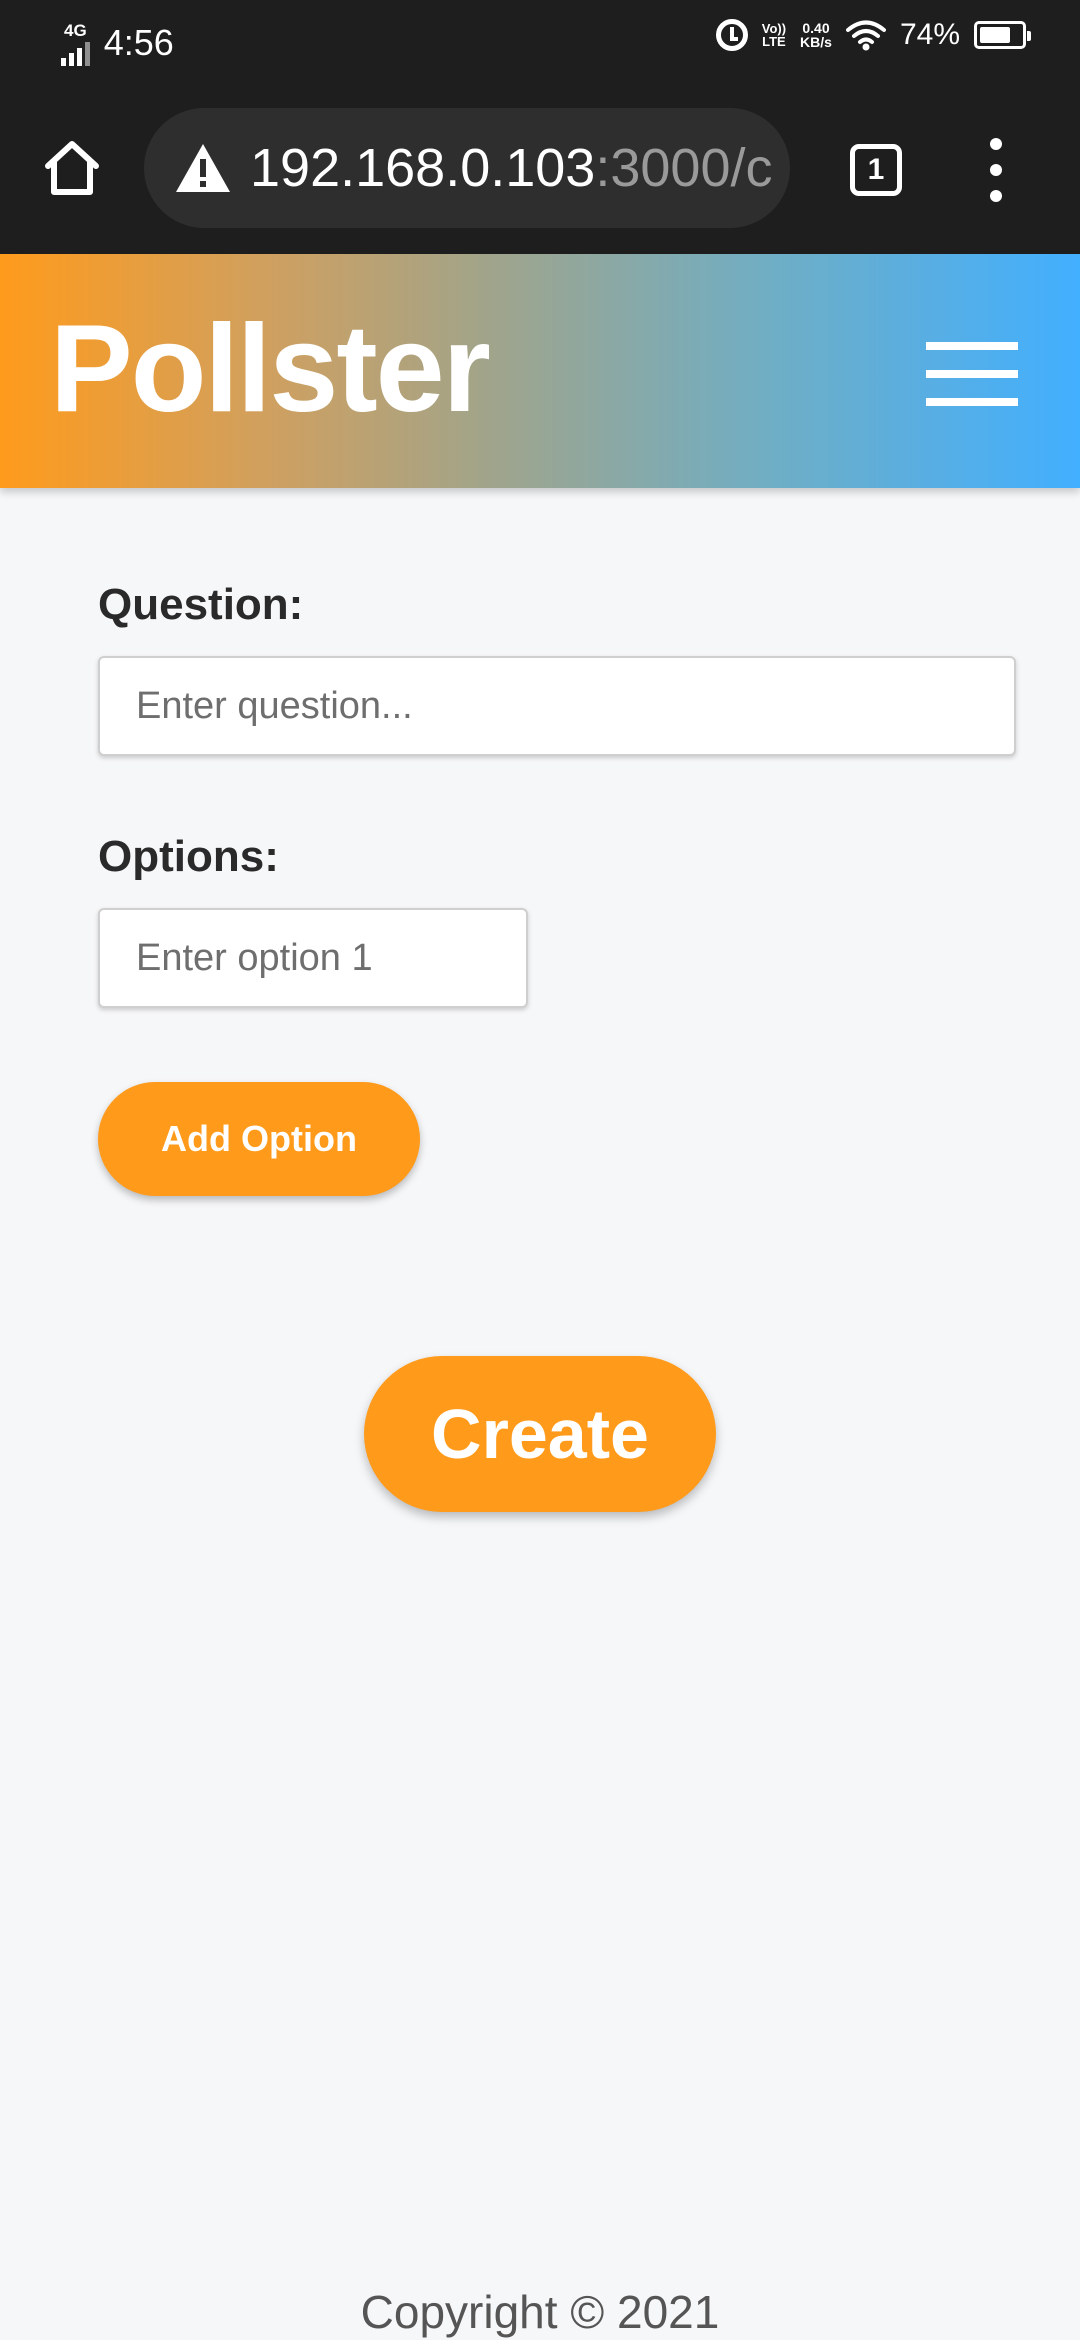 The image size is (1080, 2340). I want to click on status-right: Vo)) LTE 0.40 KB/s 74%, so click(873, 35).